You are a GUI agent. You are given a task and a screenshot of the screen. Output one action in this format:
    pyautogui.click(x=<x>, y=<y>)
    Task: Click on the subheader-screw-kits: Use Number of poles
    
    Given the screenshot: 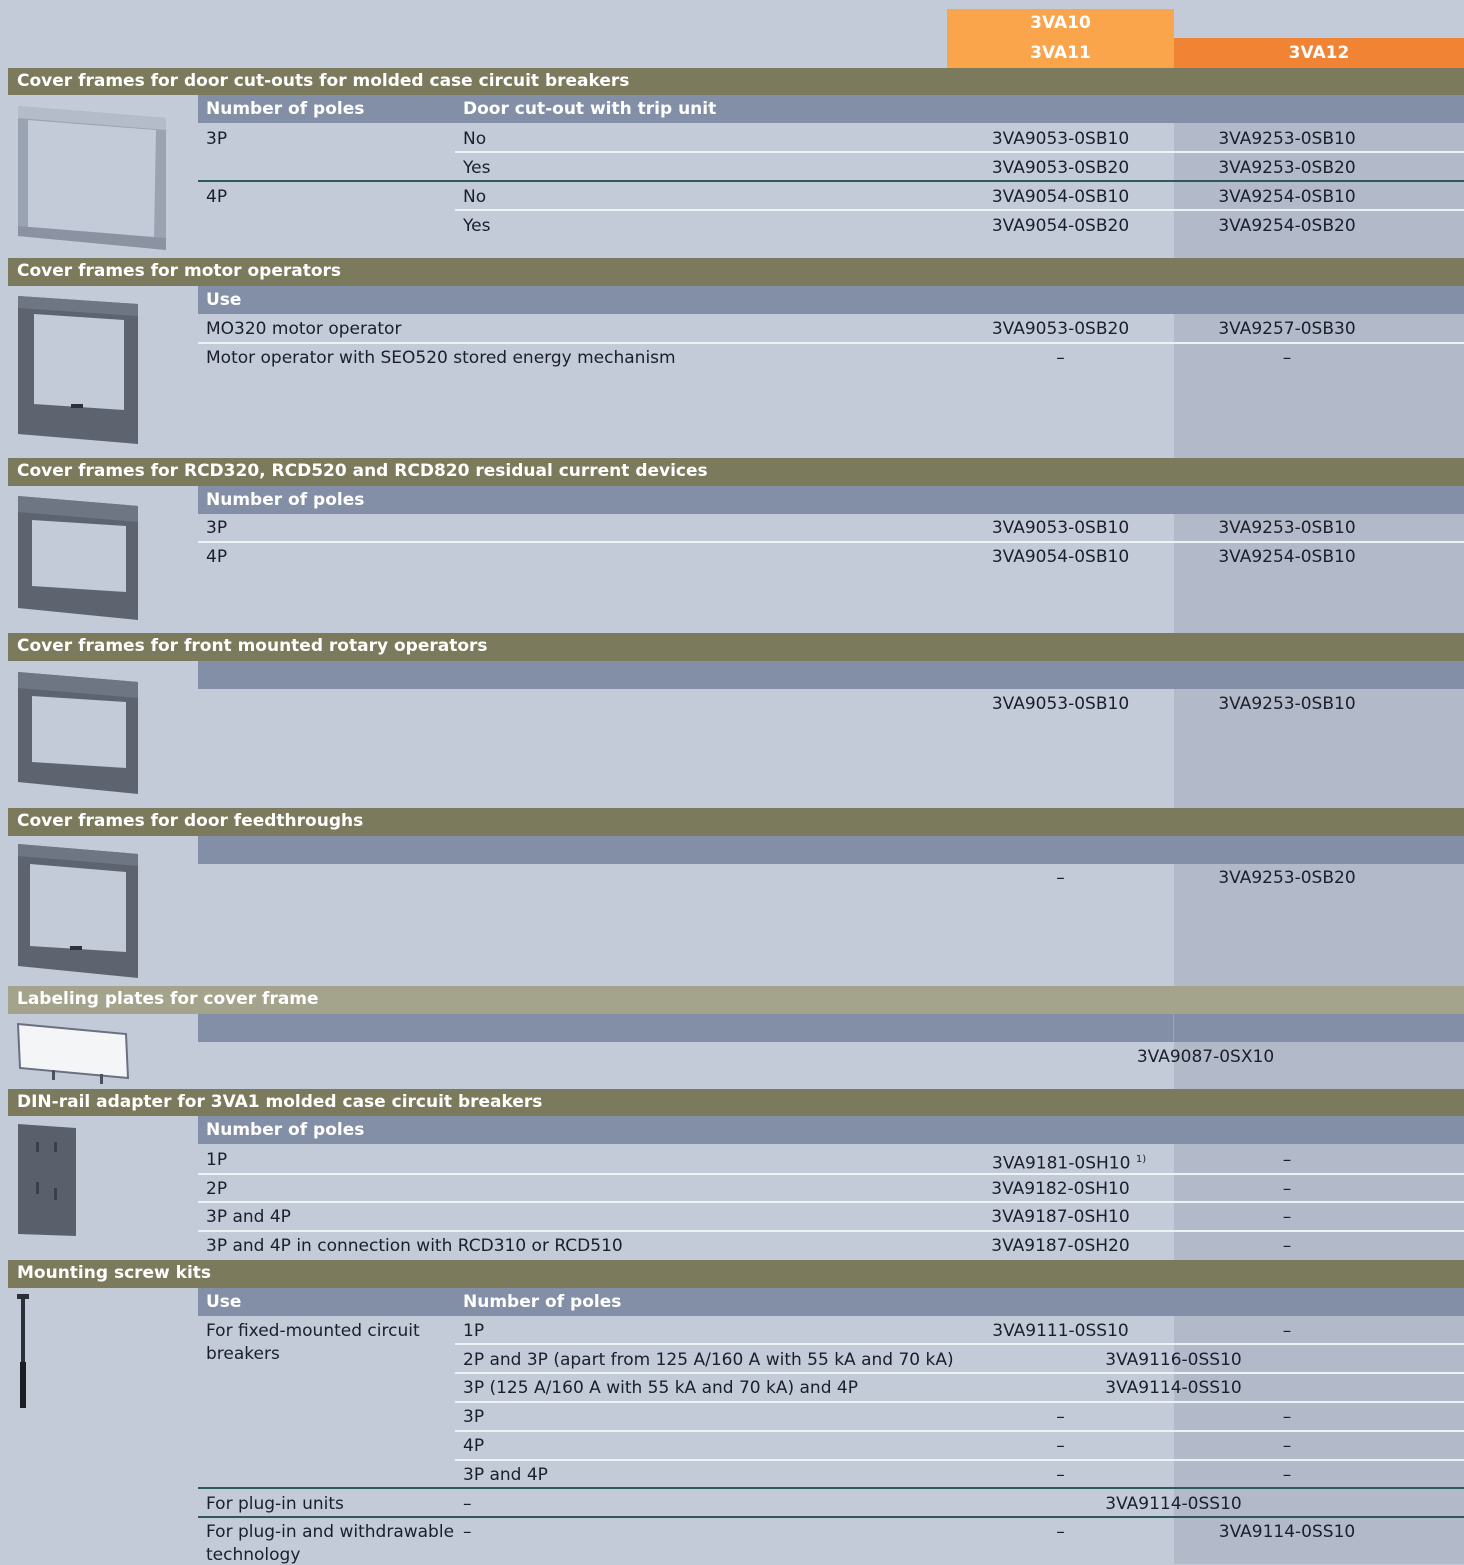 What is the action you would take?
    pyautogui.click(x=831, y=1302)
    